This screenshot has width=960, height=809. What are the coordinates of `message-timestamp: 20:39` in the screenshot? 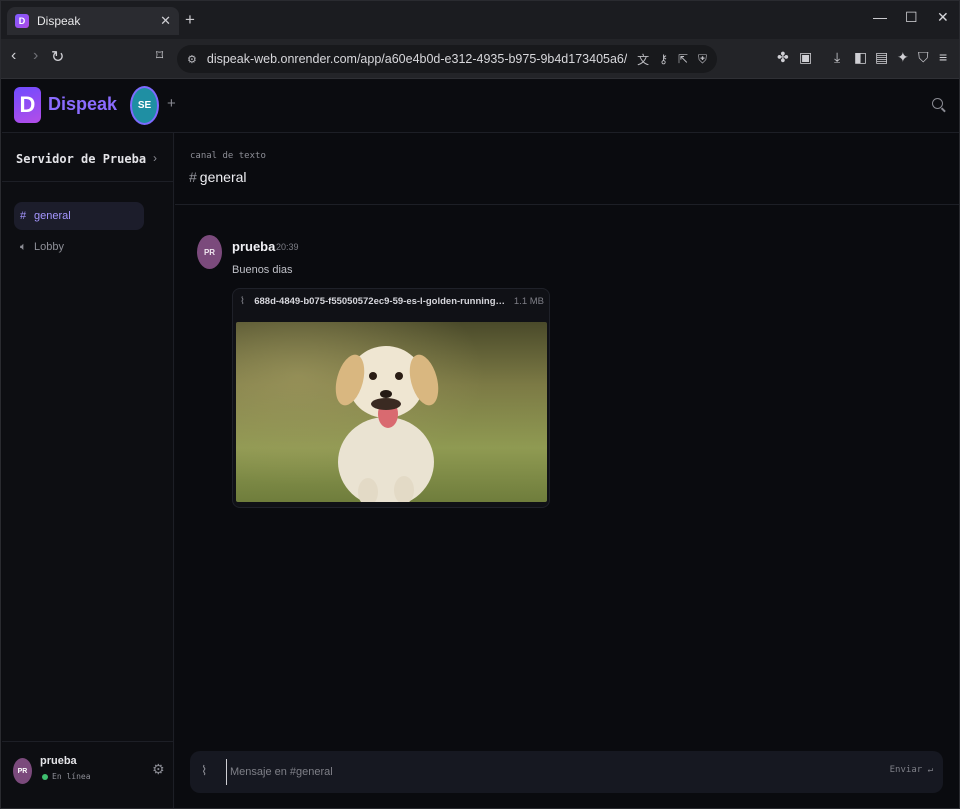 It's located at (287, 247).